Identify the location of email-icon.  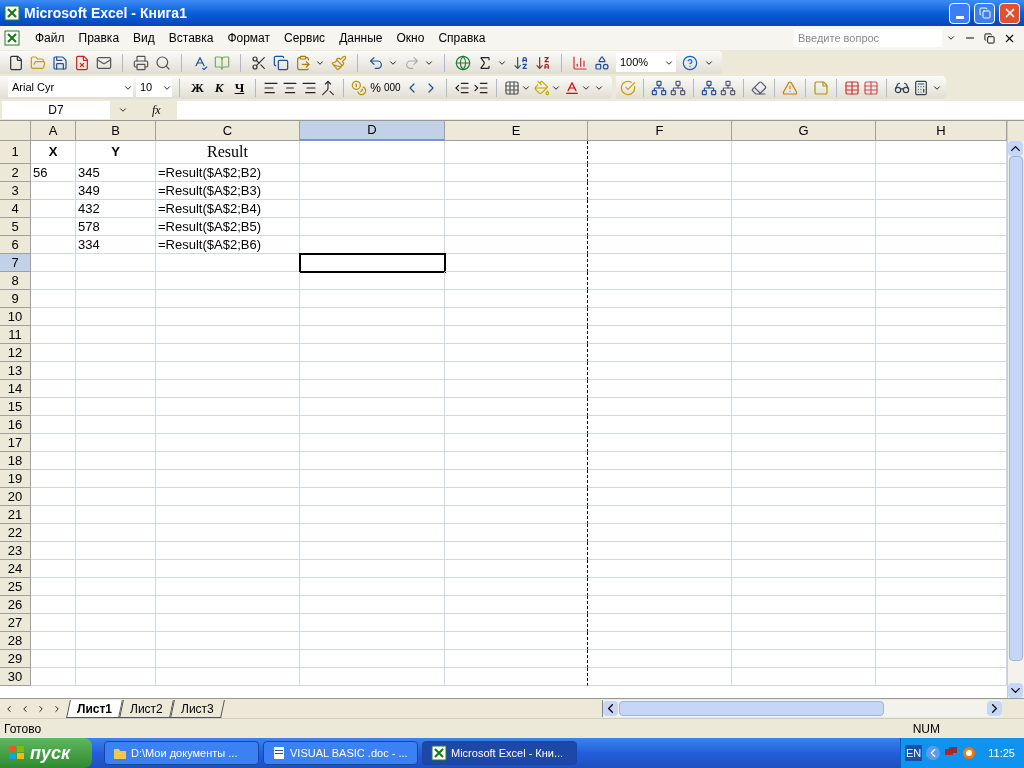
(104, 62).